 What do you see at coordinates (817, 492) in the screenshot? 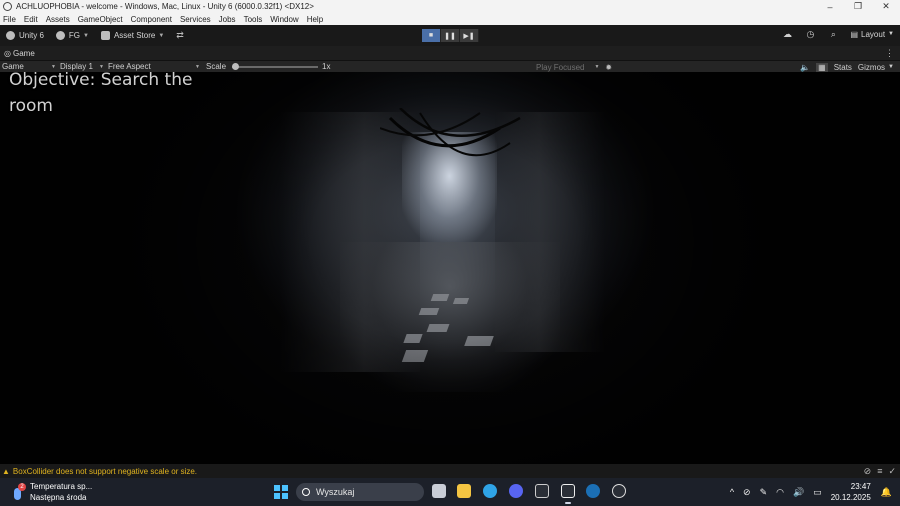
I see `battery-icon: ▭` at bounding box center [817, 492].